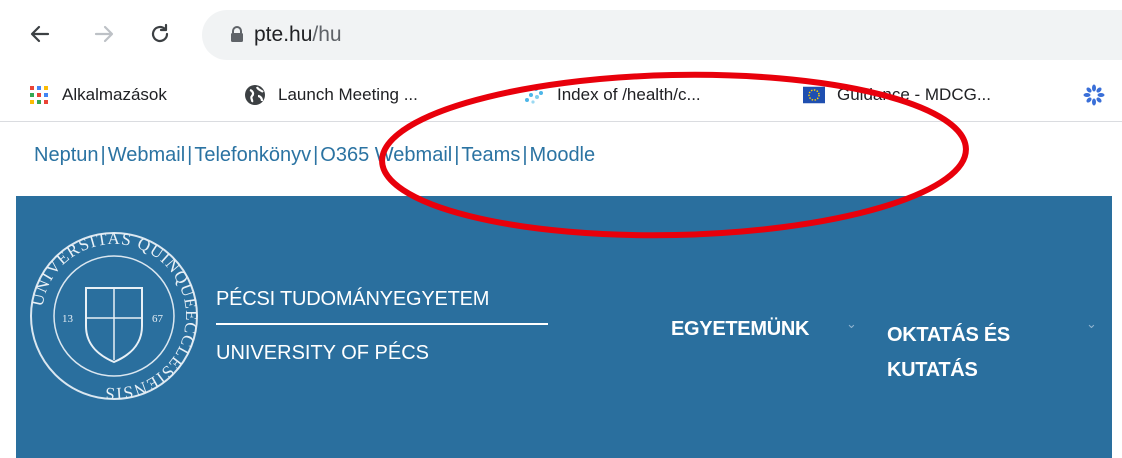  I want to click on nav-egyetemunk: EGYETEMÜNK, so click(740, 329).